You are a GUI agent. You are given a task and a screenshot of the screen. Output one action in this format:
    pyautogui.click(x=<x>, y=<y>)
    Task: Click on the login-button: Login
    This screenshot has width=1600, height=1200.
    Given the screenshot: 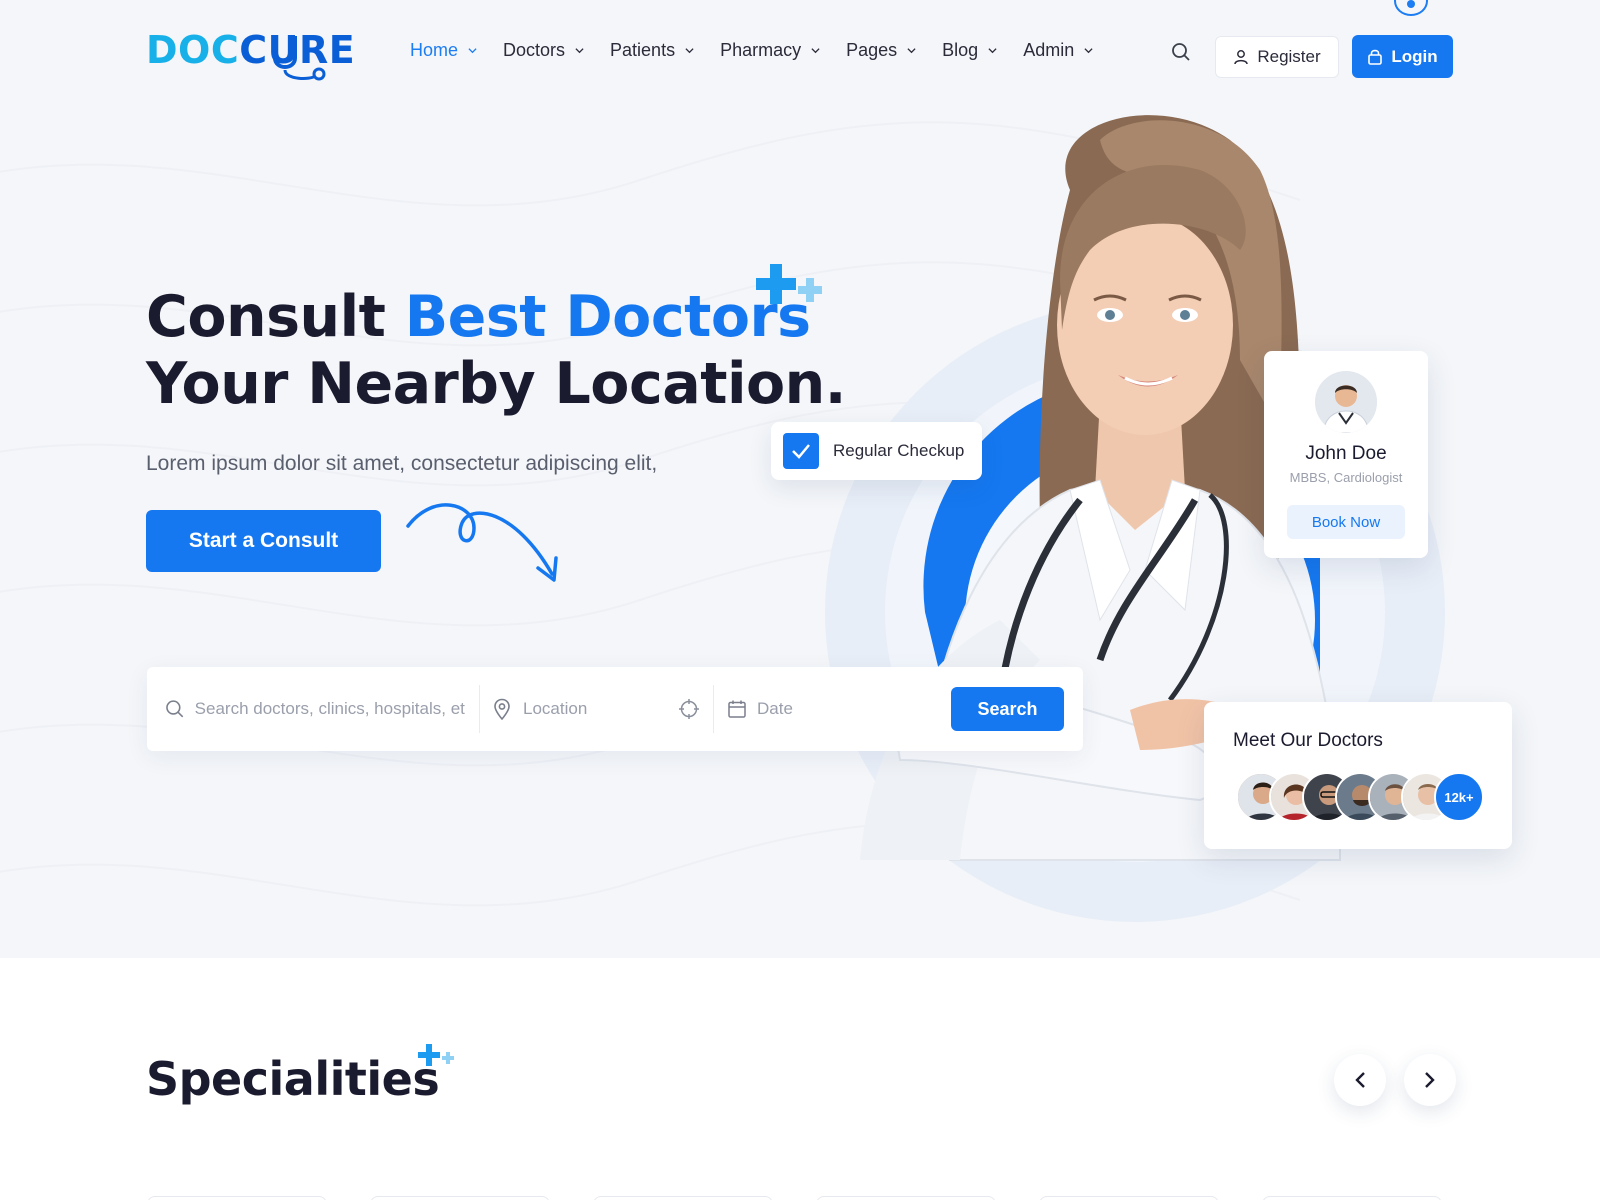 What is the action you would take?
    pyautogui.click(x=1402, y=56)
    